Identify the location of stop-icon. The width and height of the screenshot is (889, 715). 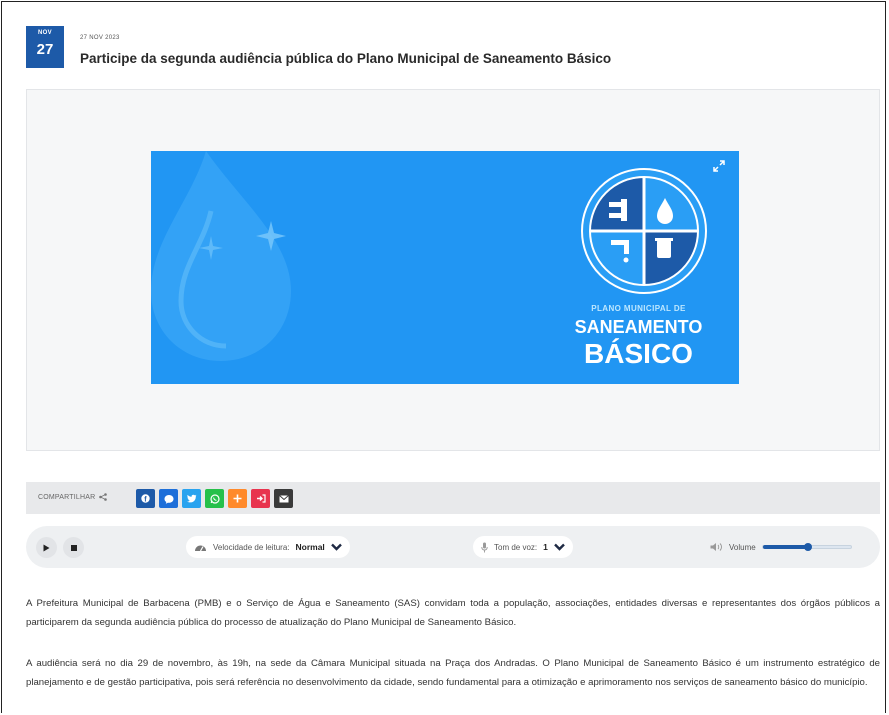
(73, 547).